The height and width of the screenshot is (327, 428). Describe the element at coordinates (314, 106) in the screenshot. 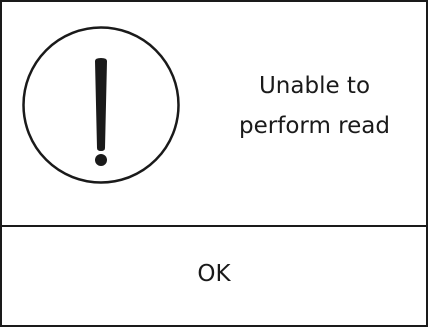

I see `dialog-message: Unable to perform read` at that location.